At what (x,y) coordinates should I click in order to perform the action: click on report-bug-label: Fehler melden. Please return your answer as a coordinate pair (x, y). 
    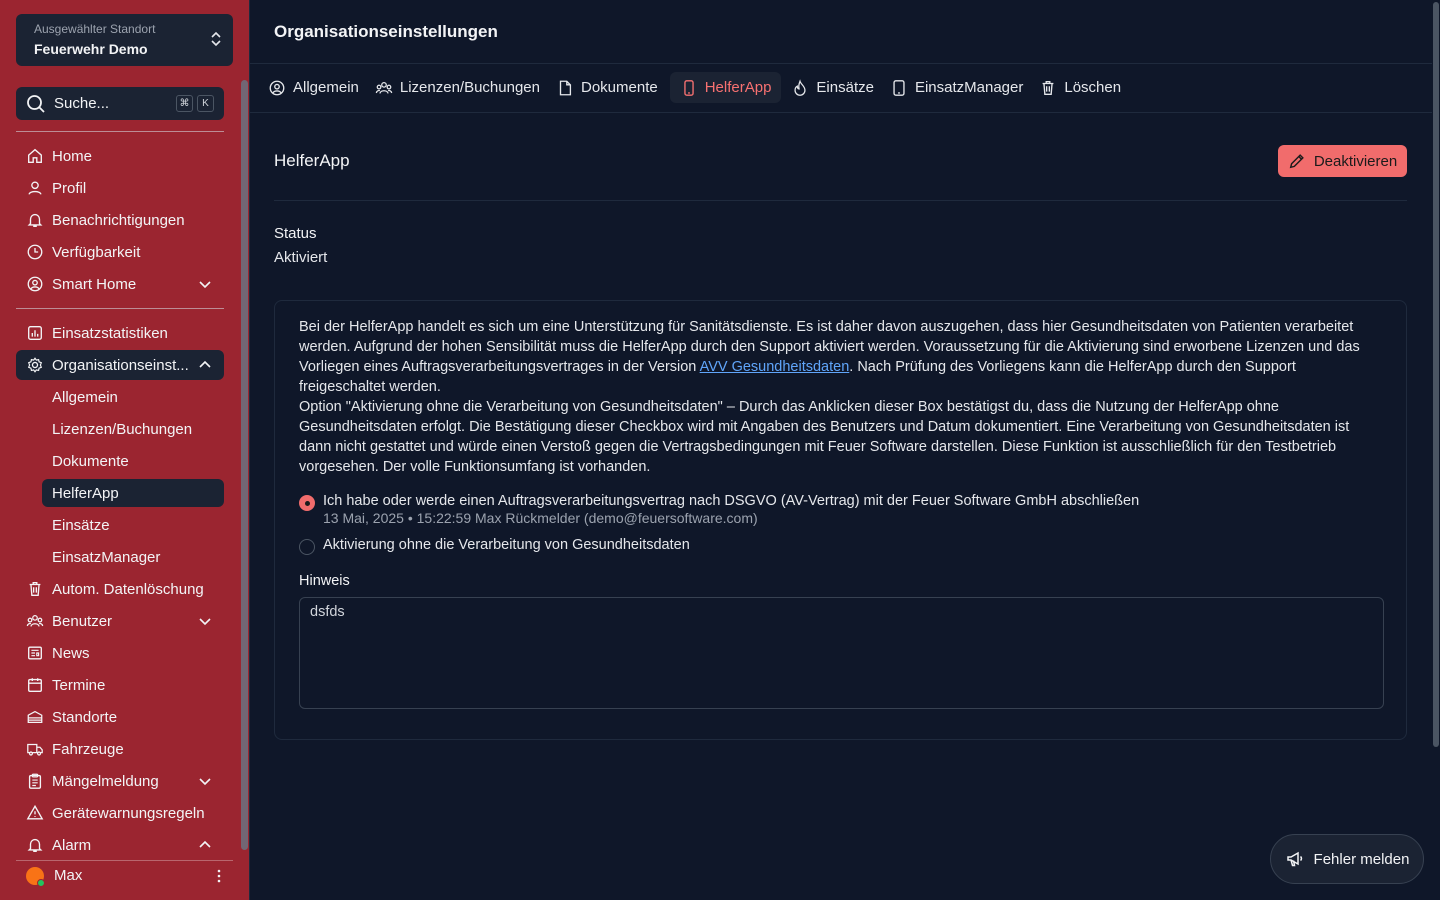
    Looking at the image, I should click on (1361, 859).